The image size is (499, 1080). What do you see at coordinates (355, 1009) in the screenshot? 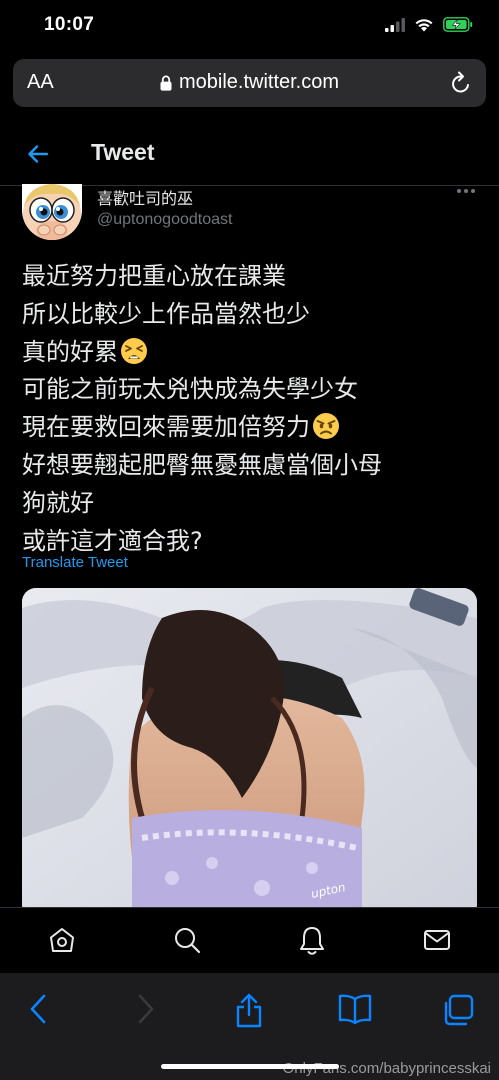
I see `bookmarks-icon` at bounding box center [355, 1009].